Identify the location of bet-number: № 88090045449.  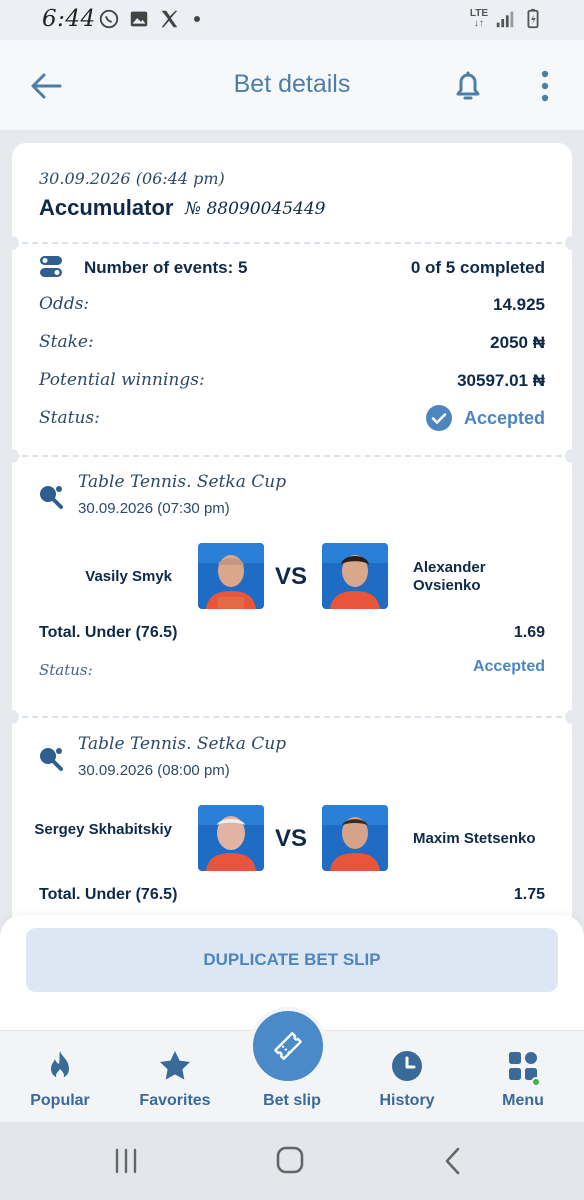
(255, 209).